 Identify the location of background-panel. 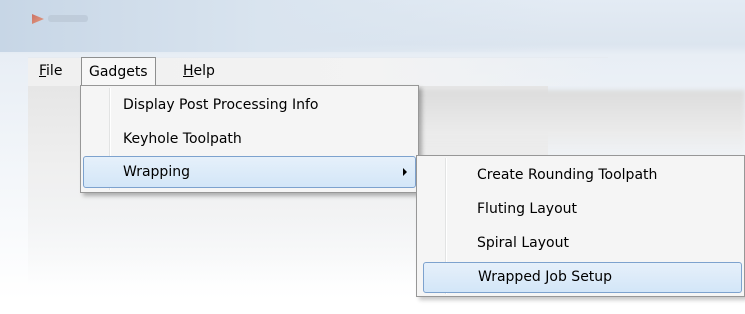
(572, 125).